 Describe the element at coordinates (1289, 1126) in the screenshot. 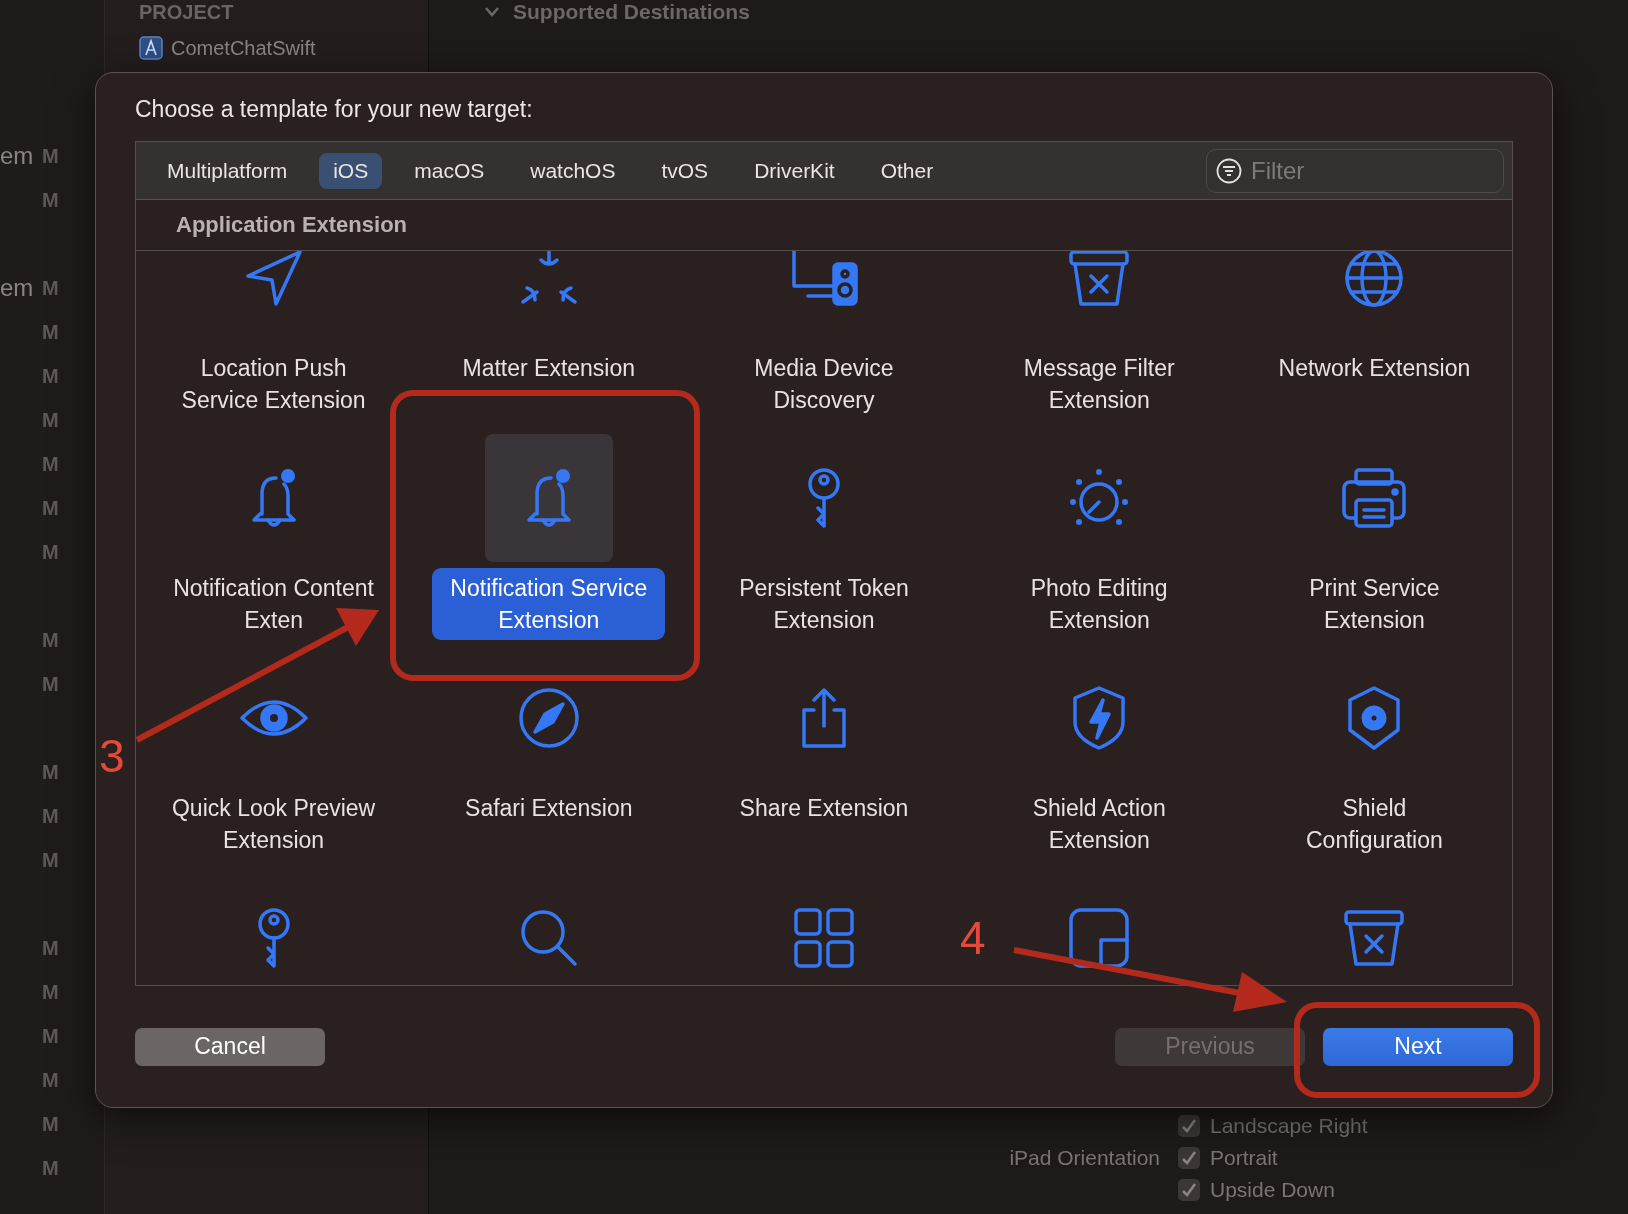

I see `checkbox-label: Landscape Right` at that location.